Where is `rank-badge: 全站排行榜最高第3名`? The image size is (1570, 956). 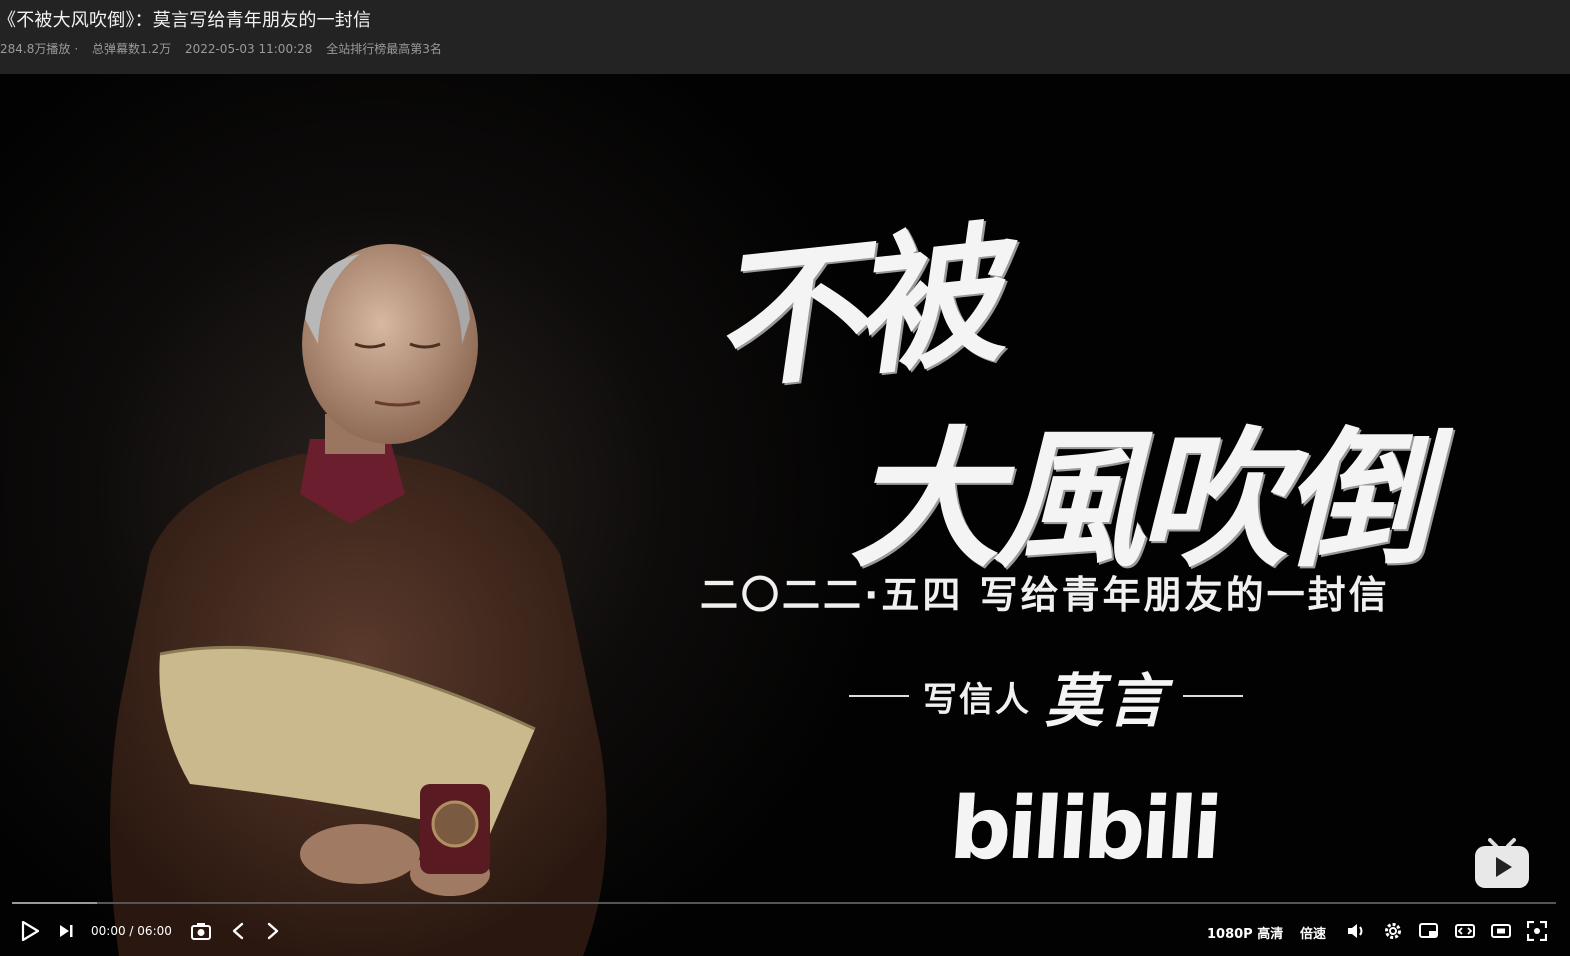
rank-badge: 全站排行榜最高第3名 is located at coordinates (384, 49).